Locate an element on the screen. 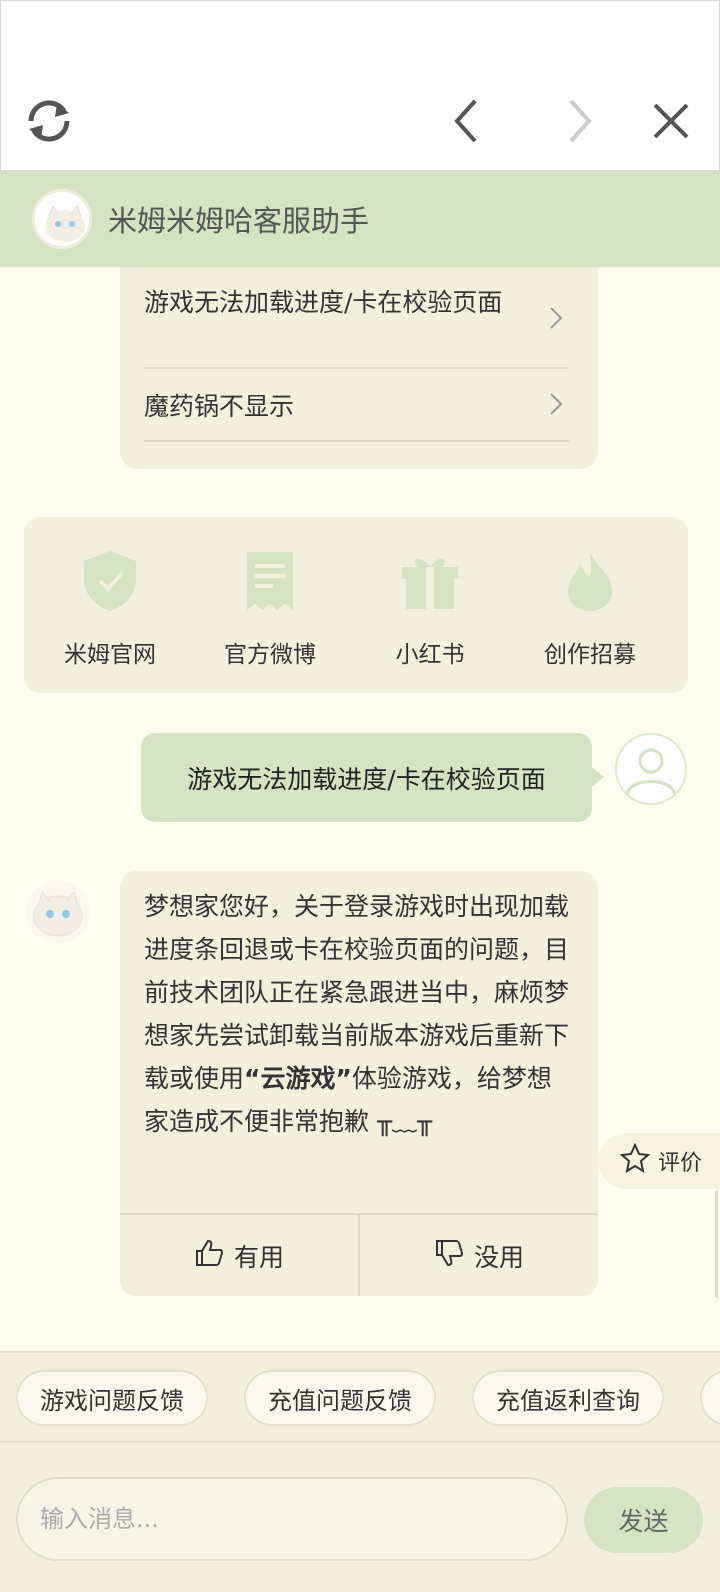 The height and width of the screenshot is (1592, 720). chip-recharge-feedback: 充值问题反馈 is located at coordinates (340, 1398).